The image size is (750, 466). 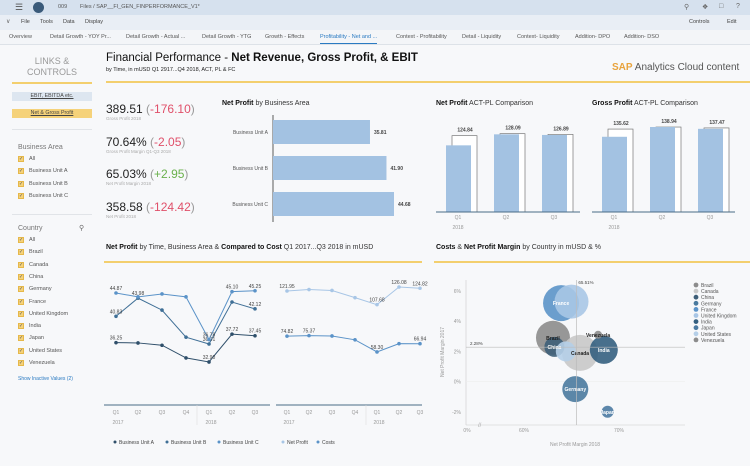 What do you see at coordinates (707, 298) in the screenshot?
I see `legend-label: China` at bounding box center [707, 298].